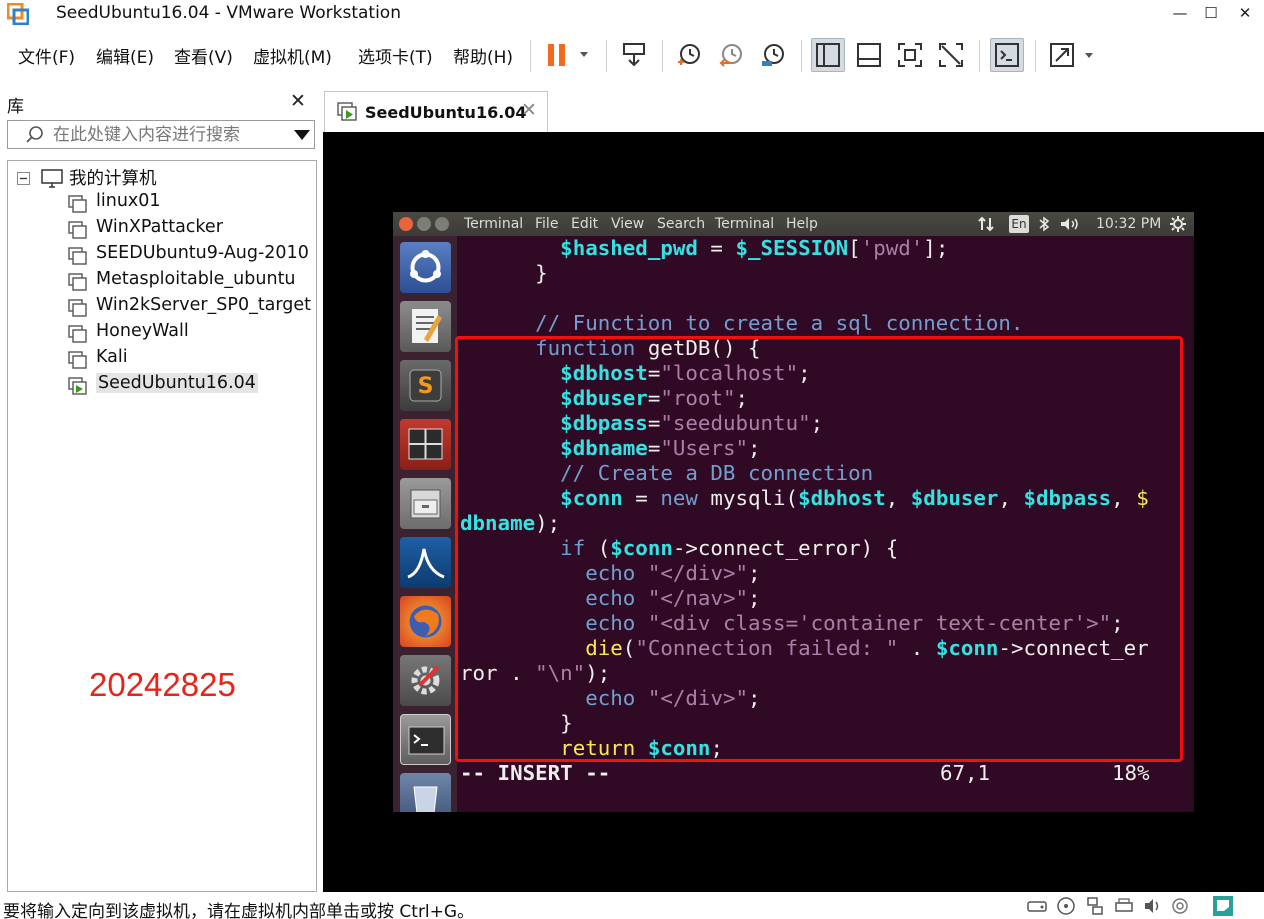  What do you see at coordinates (1066, 906) in the screenshot?
I see `cd-dvd-icon` at bounding box center [1066, 906].